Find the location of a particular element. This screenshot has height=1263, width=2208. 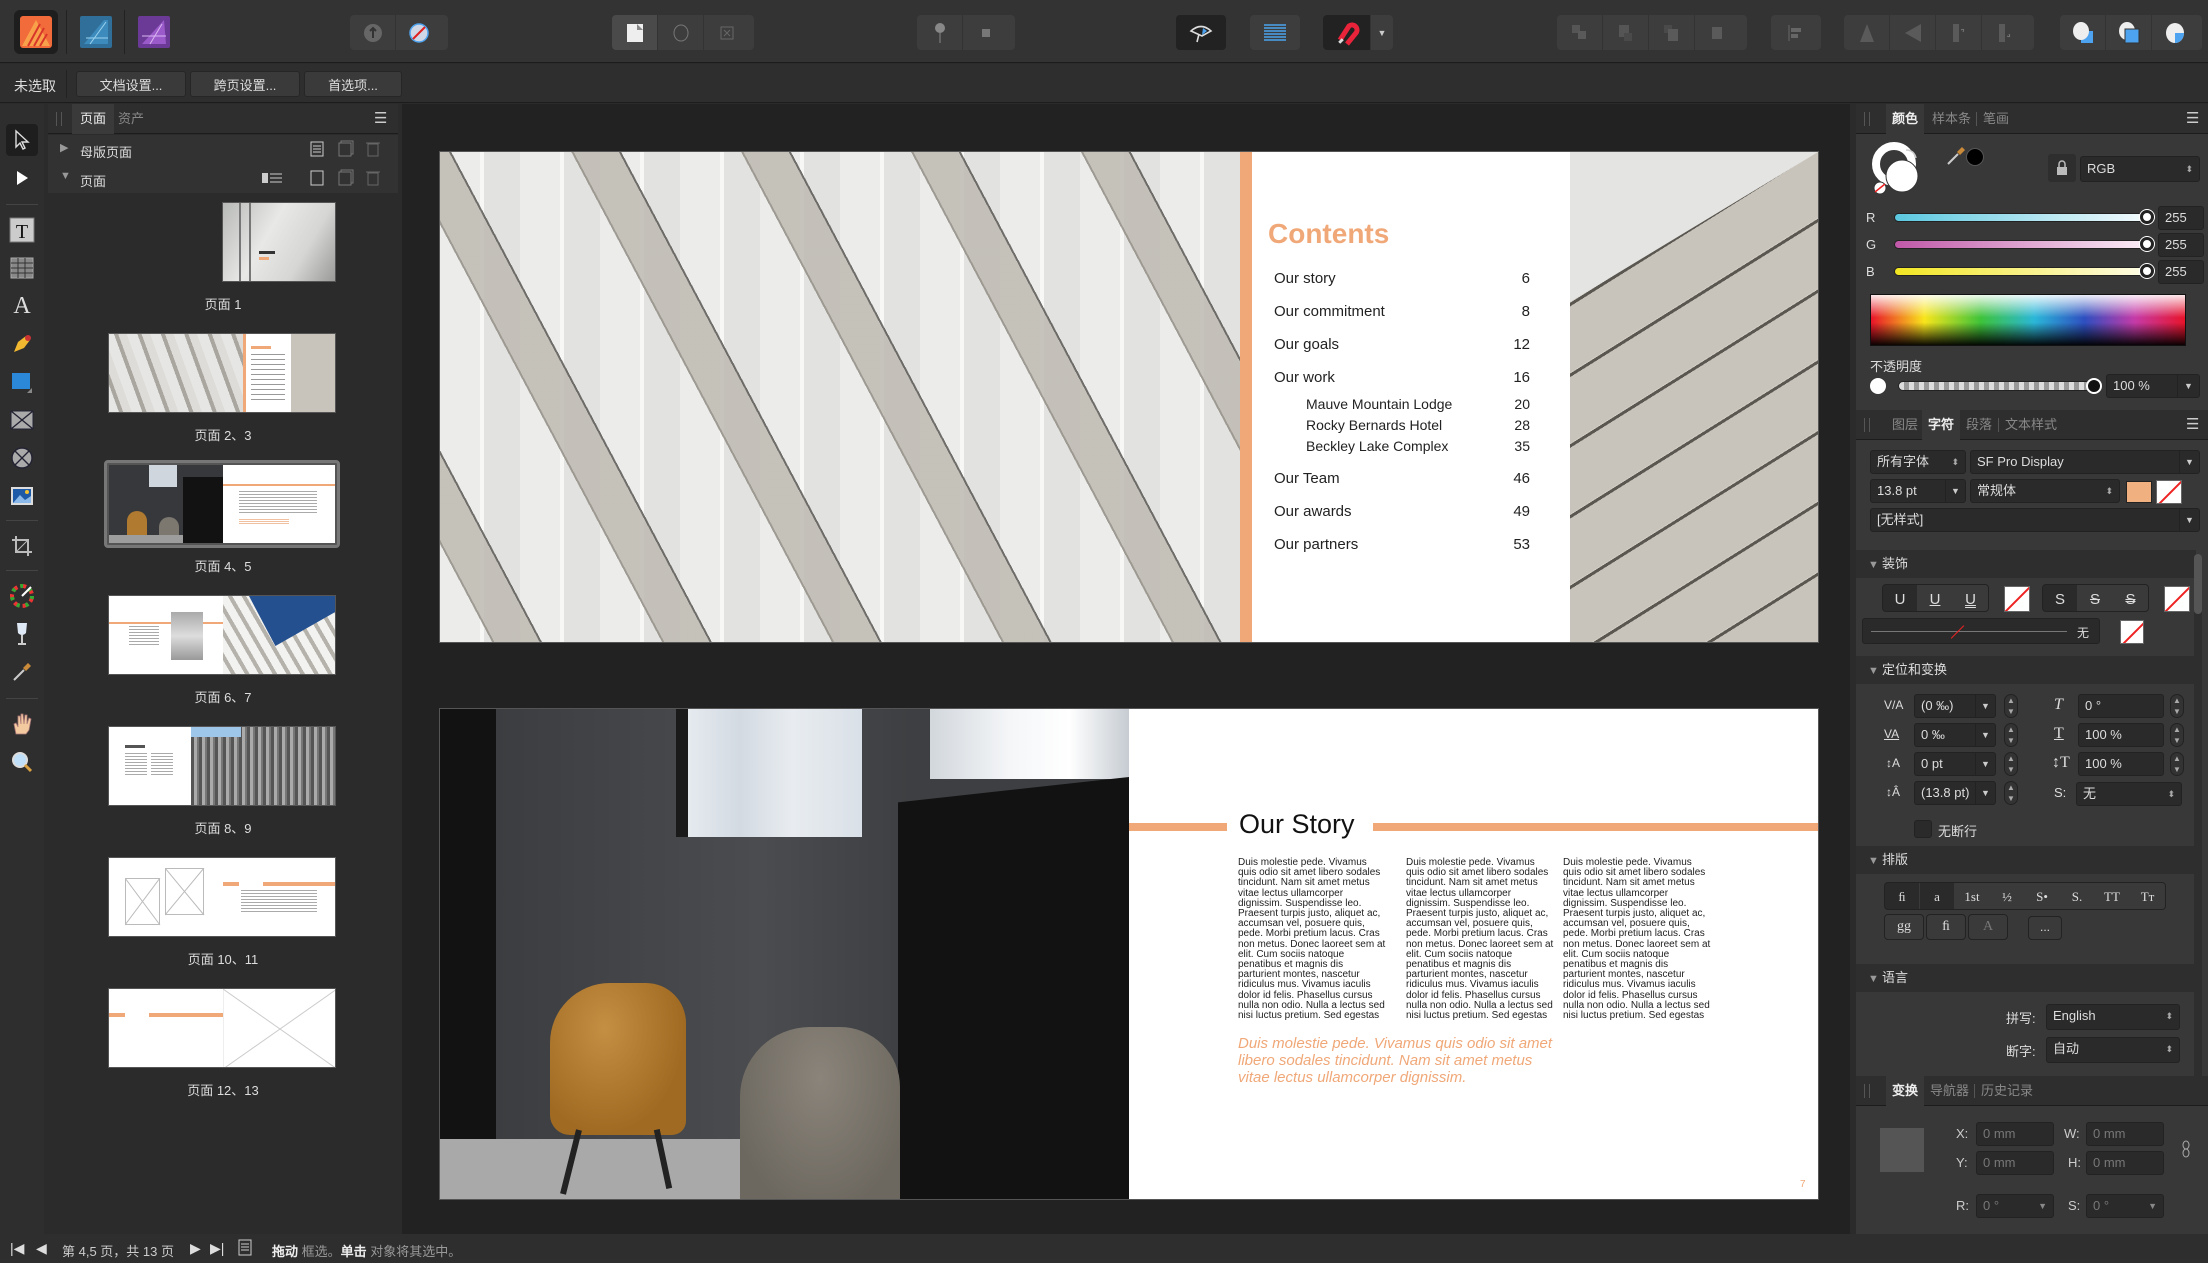

picture-frame-rect-tool is located at coordinates (22, 420).